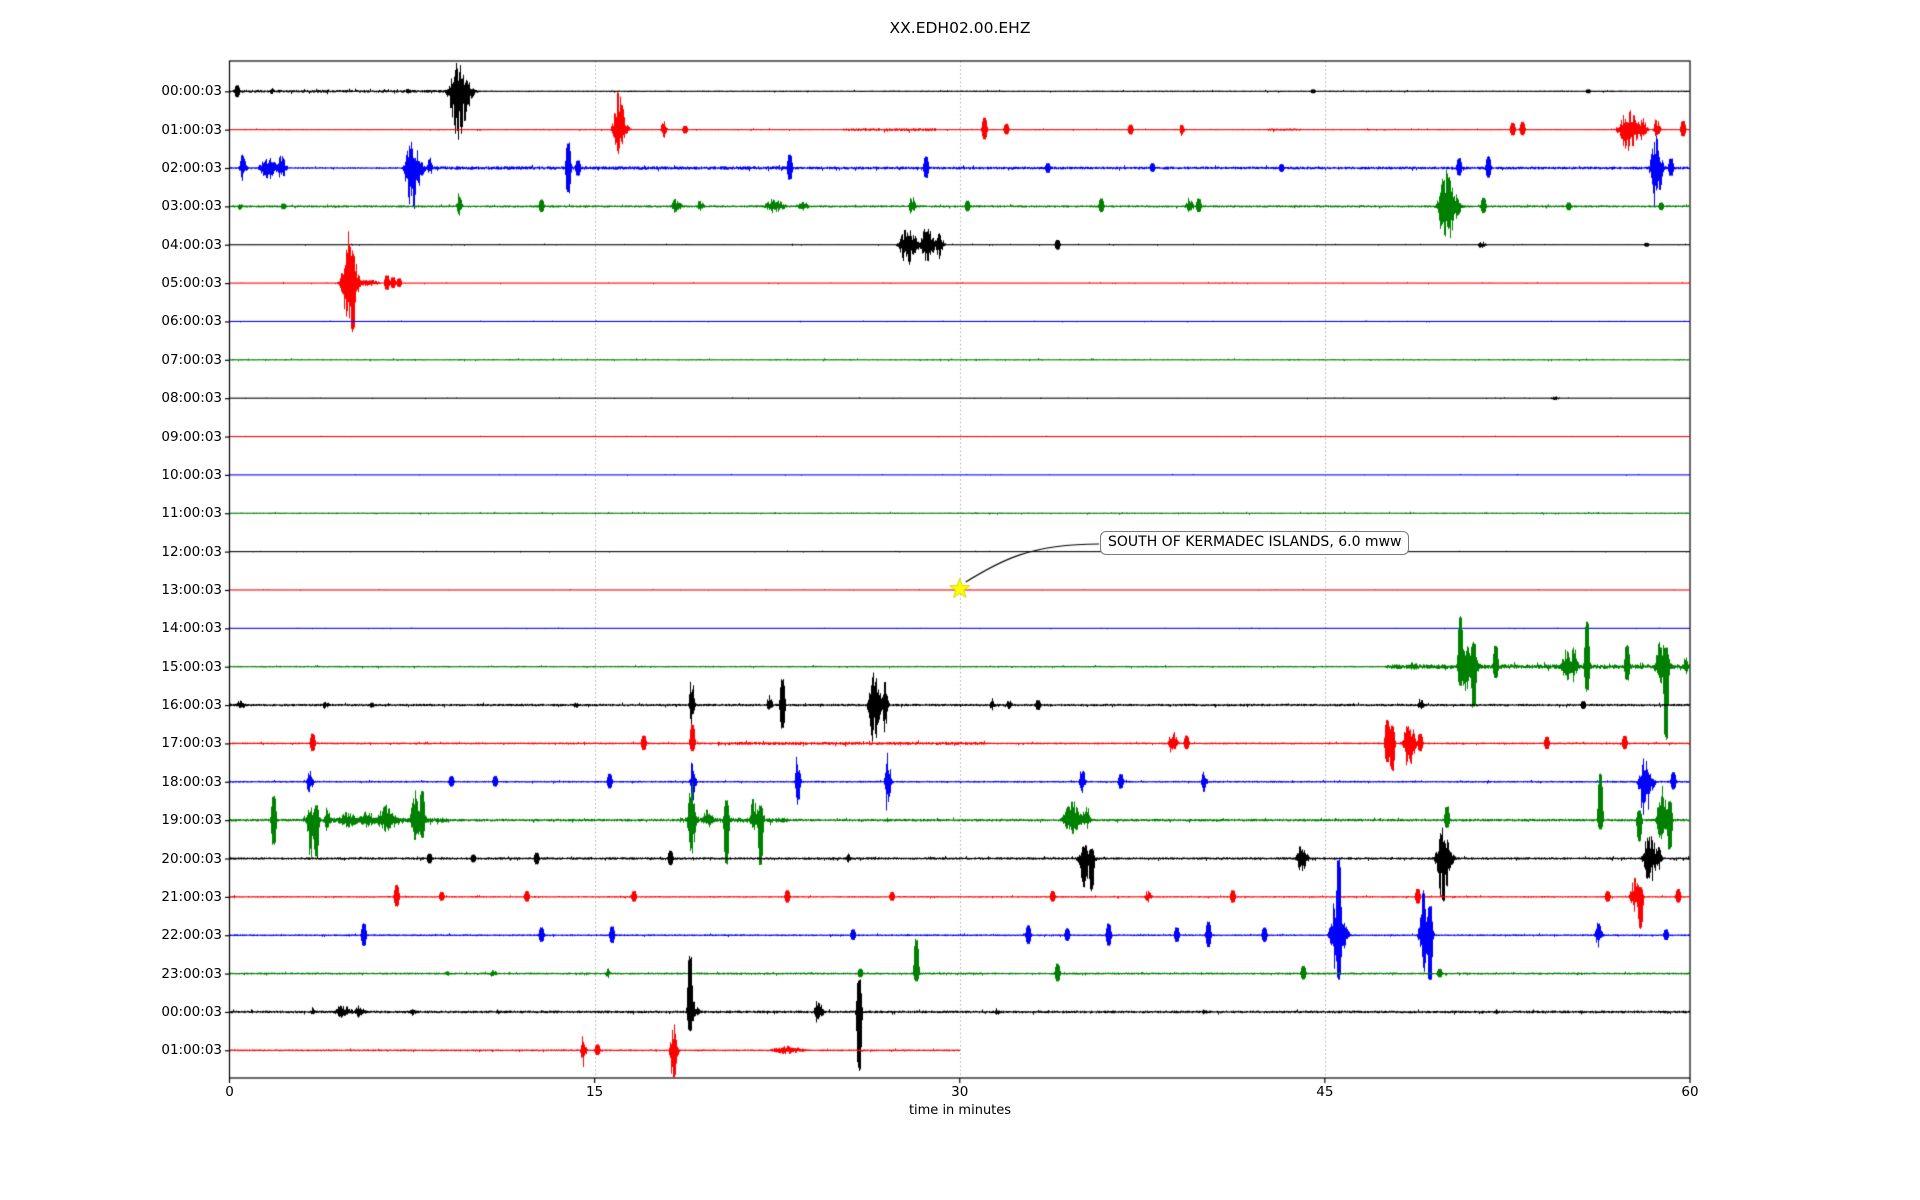  Describe the element at coordinates (191, 283) in the screenshot. I see `y-tick-label: 05:00:03` at that location.